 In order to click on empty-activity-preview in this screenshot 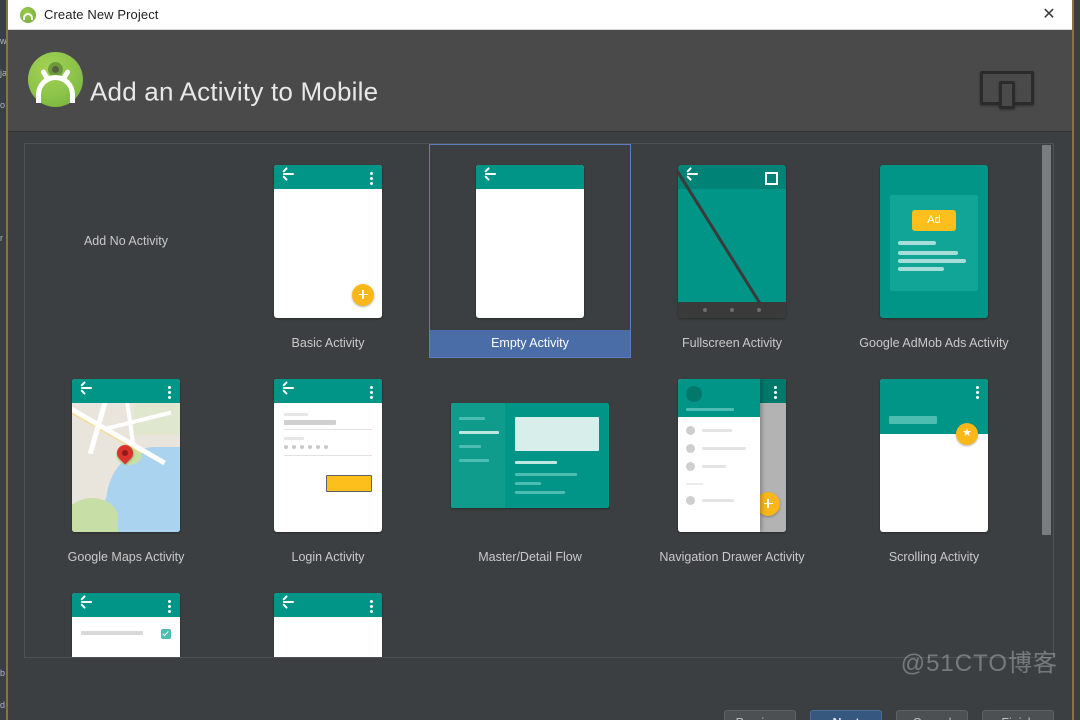, I will do `click(530, 241)`.